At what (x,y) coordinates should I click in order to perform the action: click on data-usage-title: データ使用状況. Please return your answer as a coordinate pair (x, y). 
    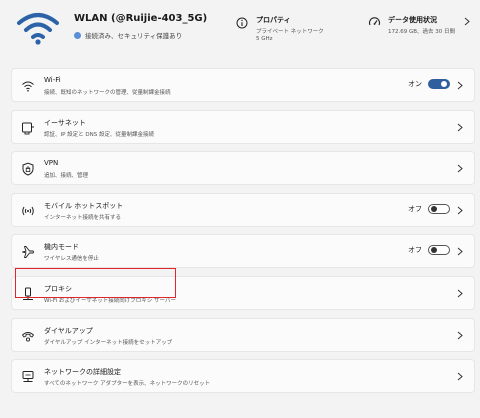
    Looking at the image, I should click on (412, 20).